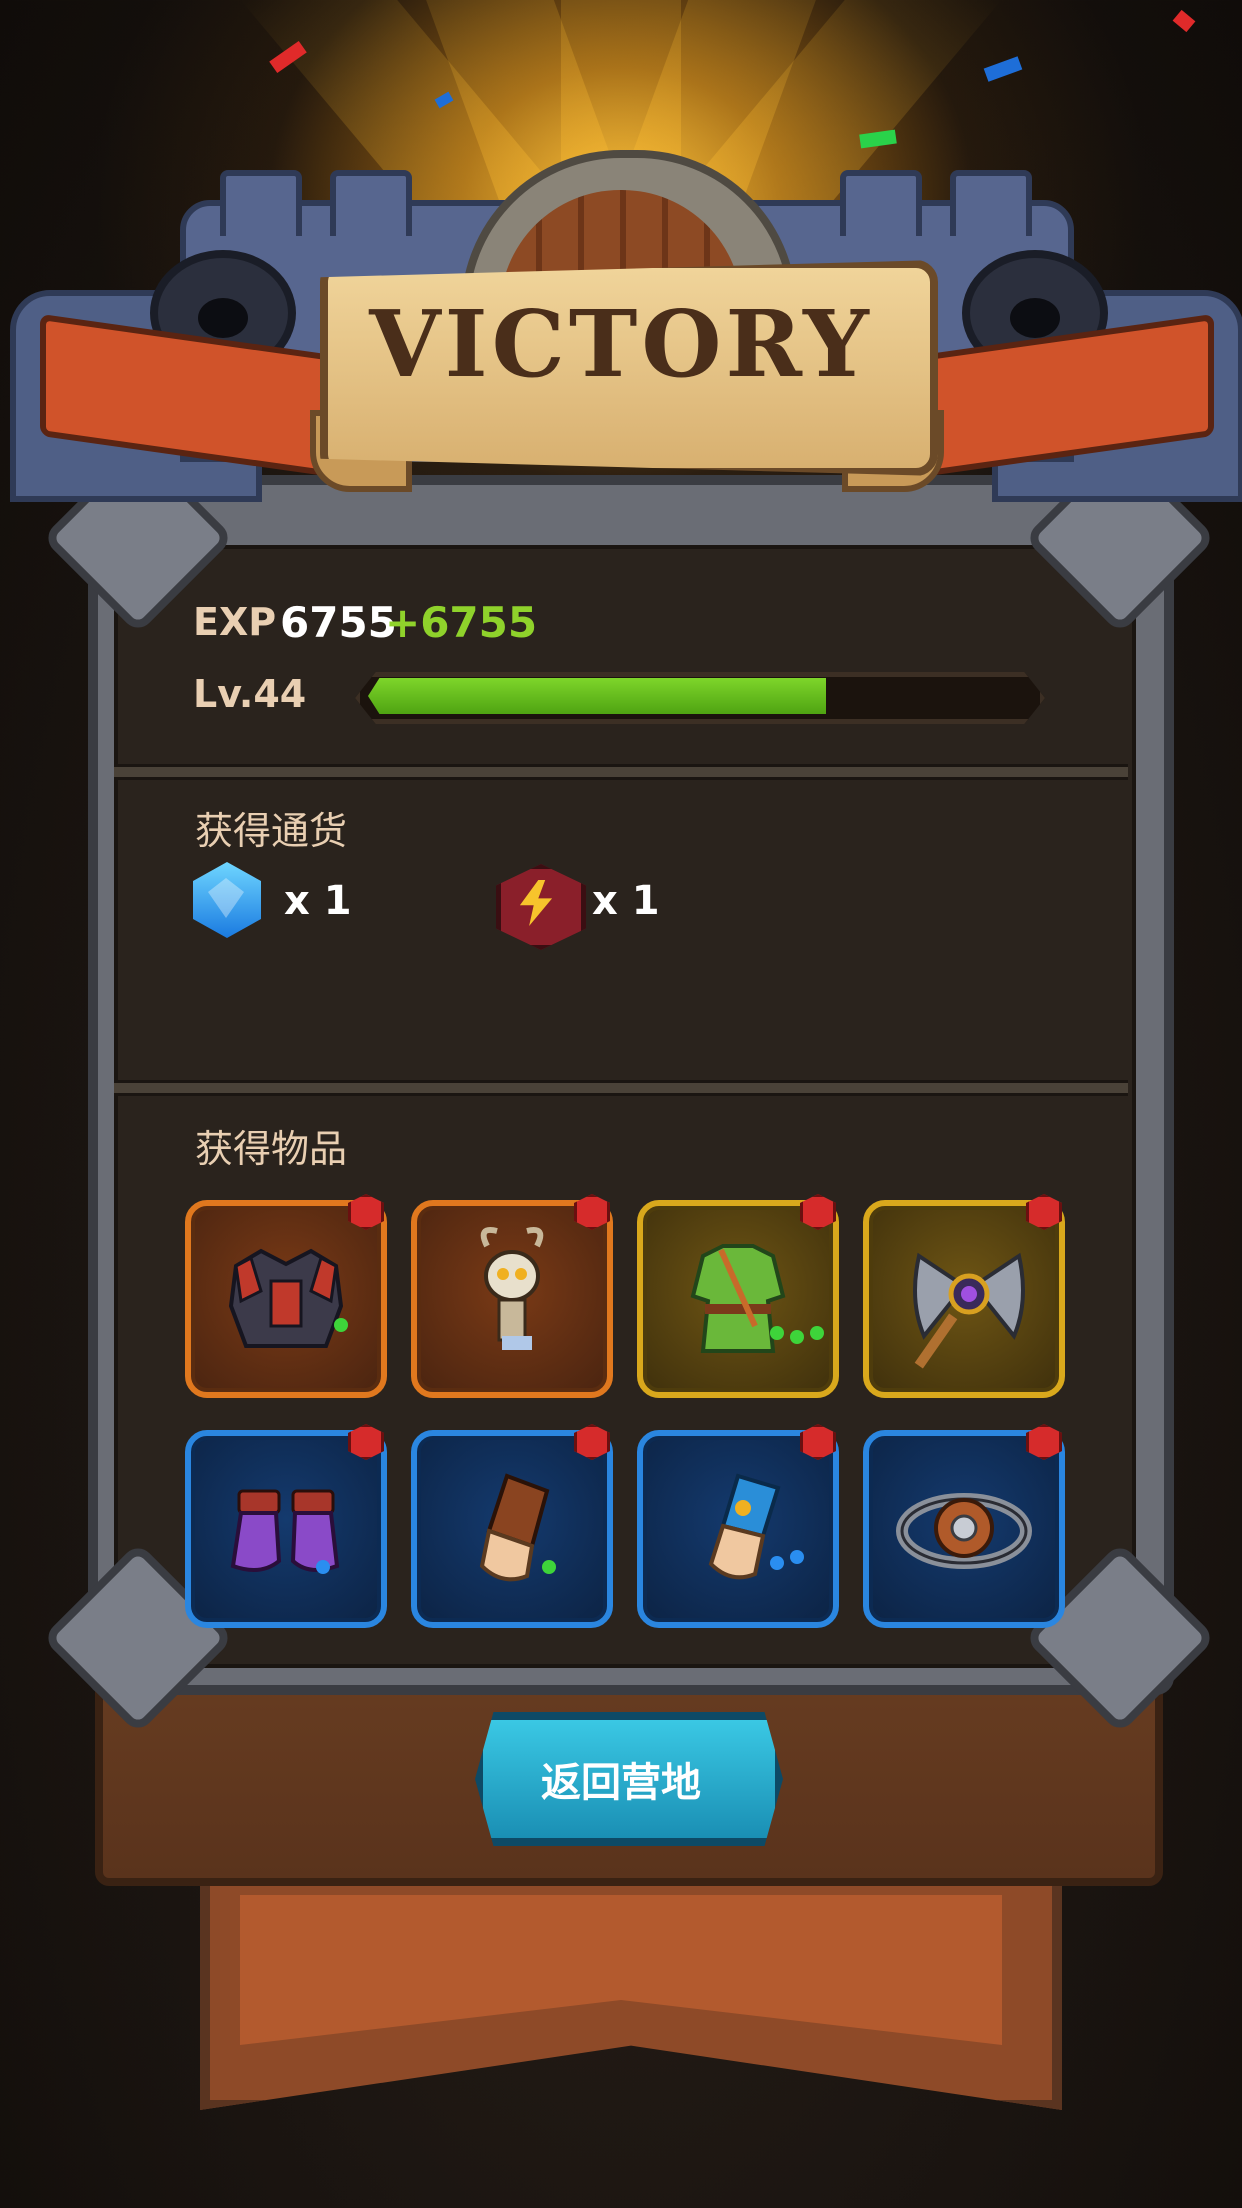 The image size is (1242, 2208). I want to click on exp-value: 6755, so click(338, 622).